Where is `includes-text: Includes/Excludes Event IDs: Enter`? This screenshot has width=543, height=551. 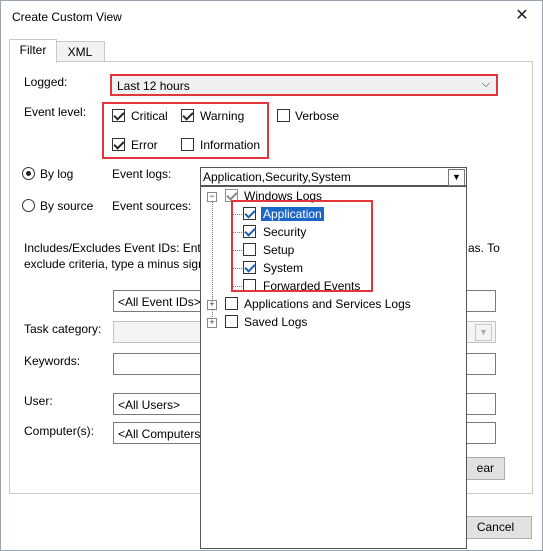
includes-text: Includes/Excludes Event IDs: Enter is located at coordinates (118, 248).